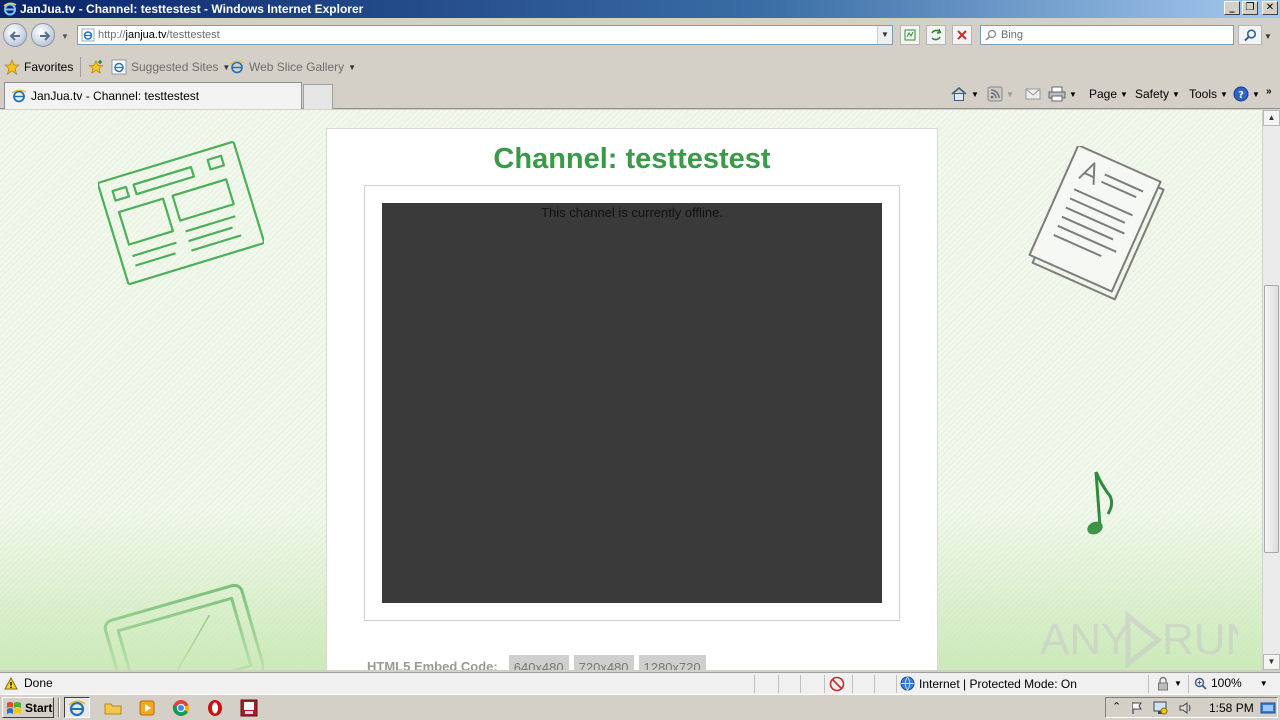 The width and height of the screenshot is (1280, 720). What do you see at coordinates (672, 662) in the screenshot?
I see `embed-size-button: 1280x720` at bounding box center [672, 662].